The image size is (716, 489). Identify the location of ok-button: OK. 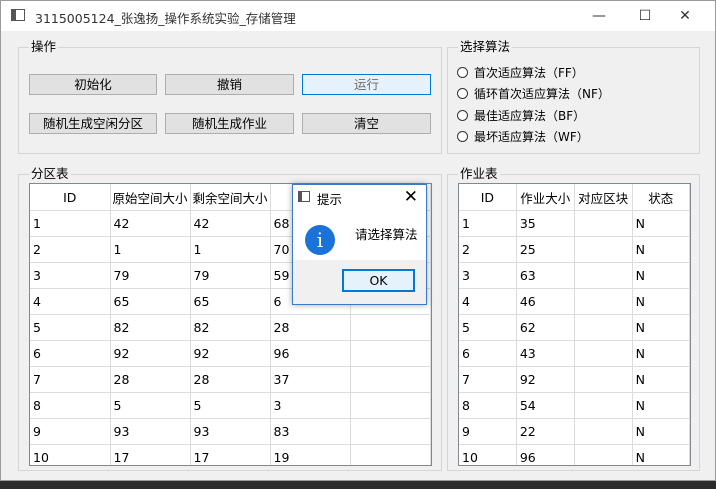
(378, 280).